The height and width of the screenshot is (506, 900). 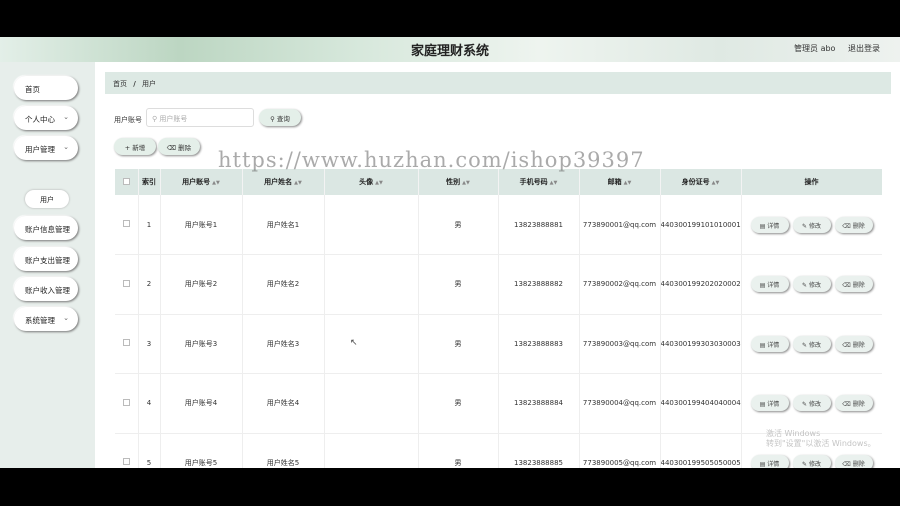 What do you see at coordinates (701, 344) in the screenshot?
I see `cell-id-card: 440300199303030003` at bounding box center [701, 344].